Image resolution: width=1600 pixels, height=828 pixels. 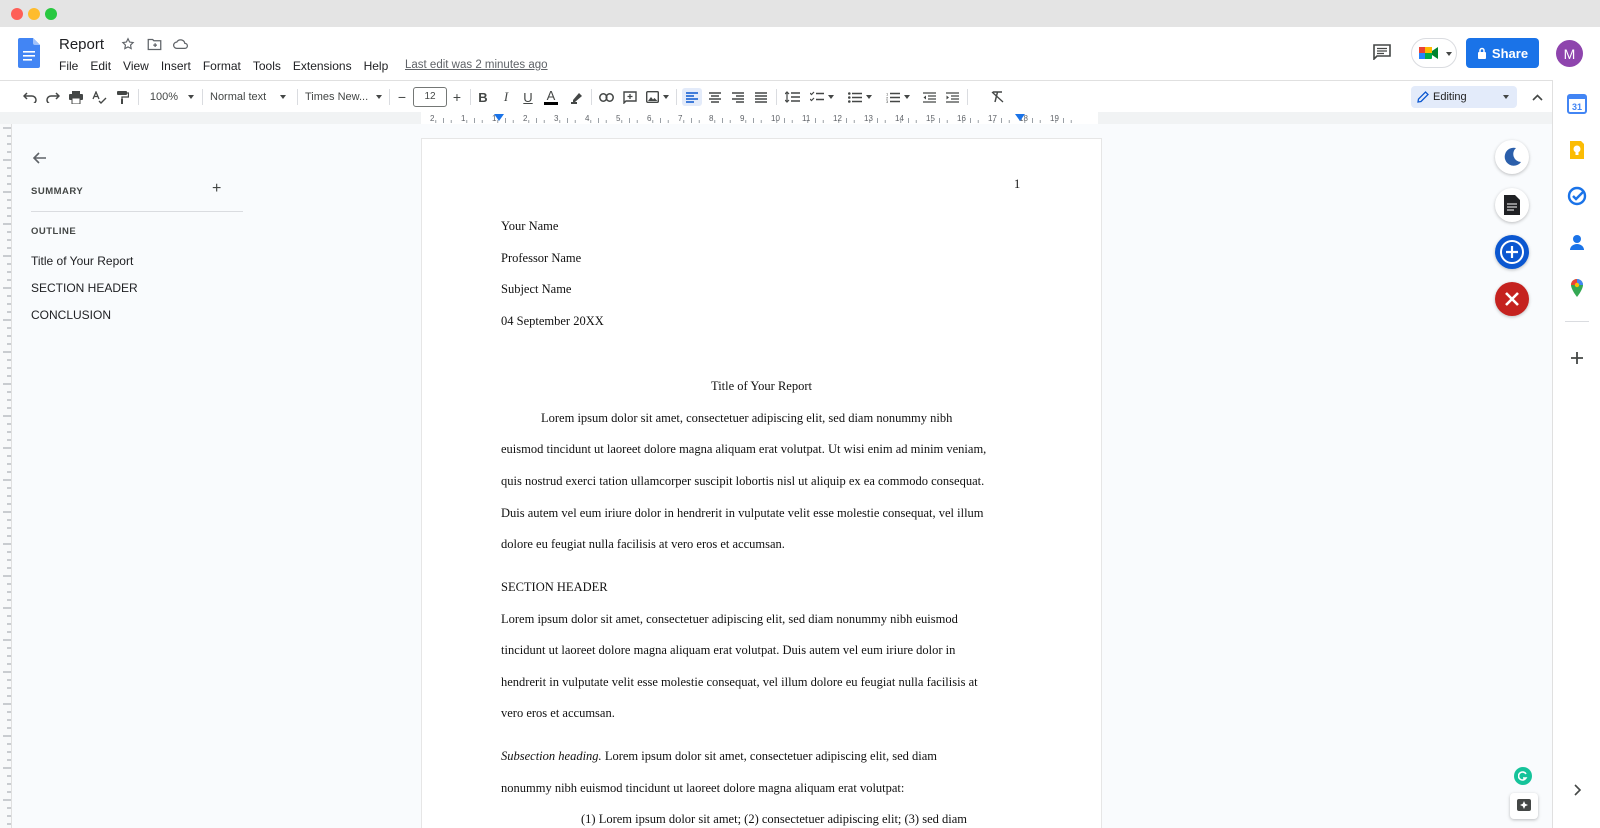 I want to click on zoom-select: 100%, so click(x=172, y=97).